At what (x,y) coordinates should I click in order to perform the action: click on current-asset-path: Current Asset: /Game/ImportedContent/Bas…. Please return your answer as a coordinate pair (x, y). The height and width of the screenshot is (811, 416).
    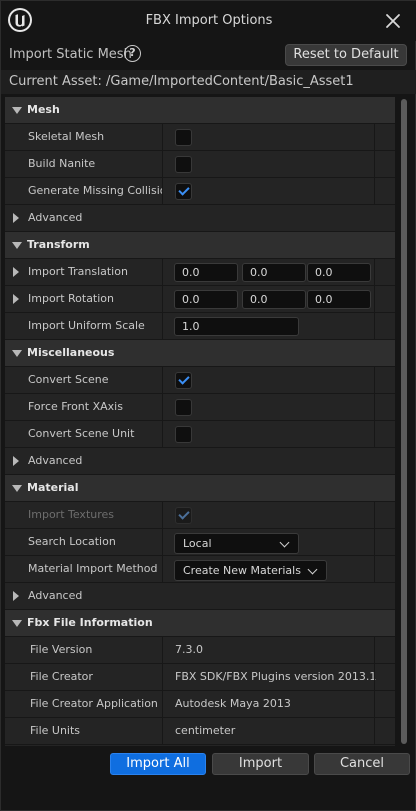
    Looking at the image, I should click on (181, 81).